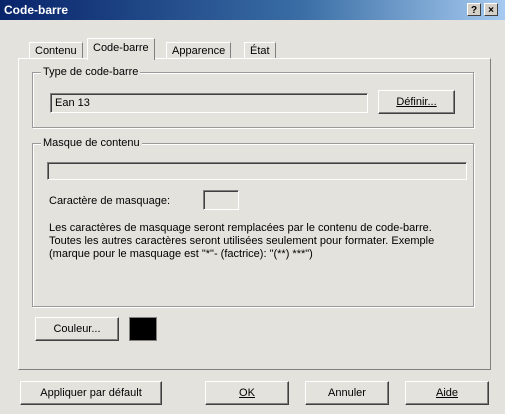 The height and width of the screenshot is (414, 505). I want to click on tab-contenu: Contenu, so click(56, 50).